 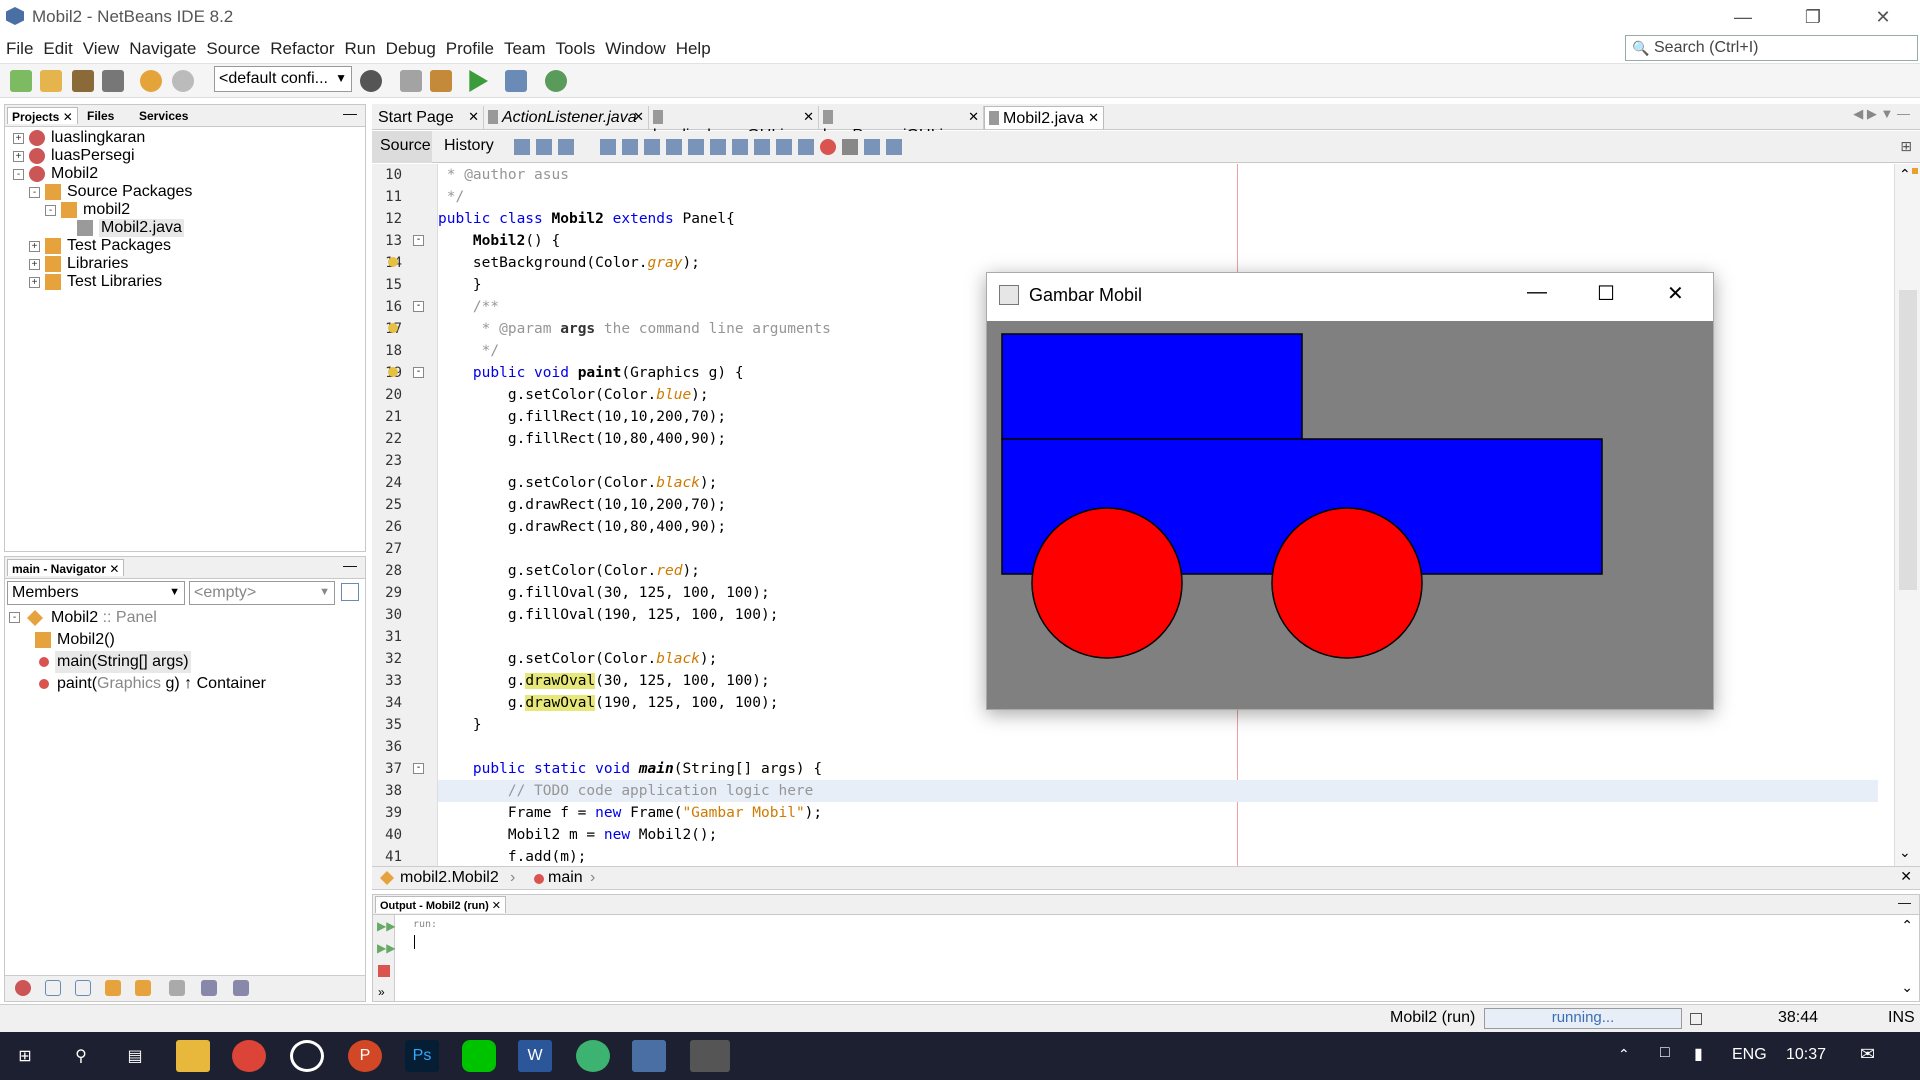 I want to click on stop-macro-icon, so click(x=850, y=147).